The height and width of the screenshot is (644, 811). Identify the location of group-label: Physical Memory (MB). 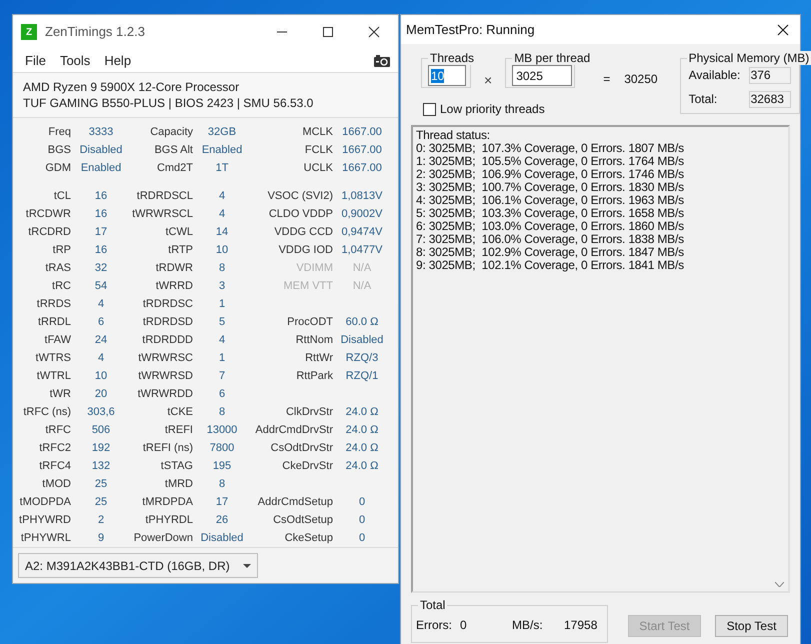
(748, 58).